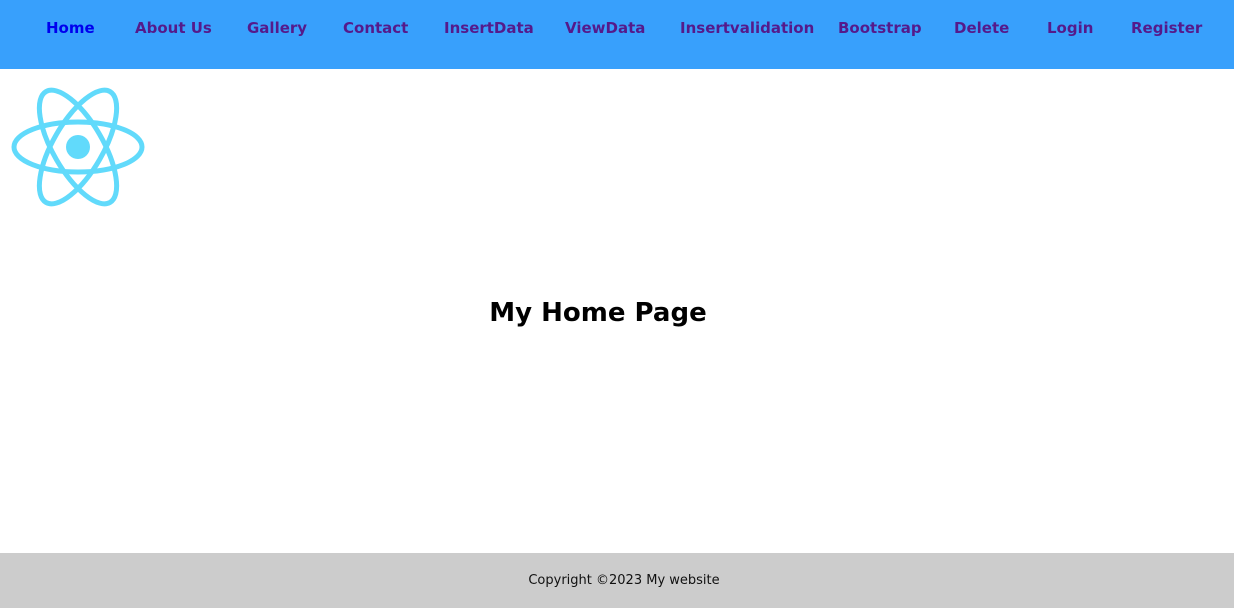 This screenshot has height=608, width=1234. I want to click on footer-copyright: Copyright ©2023 My website, so click(624, 580).